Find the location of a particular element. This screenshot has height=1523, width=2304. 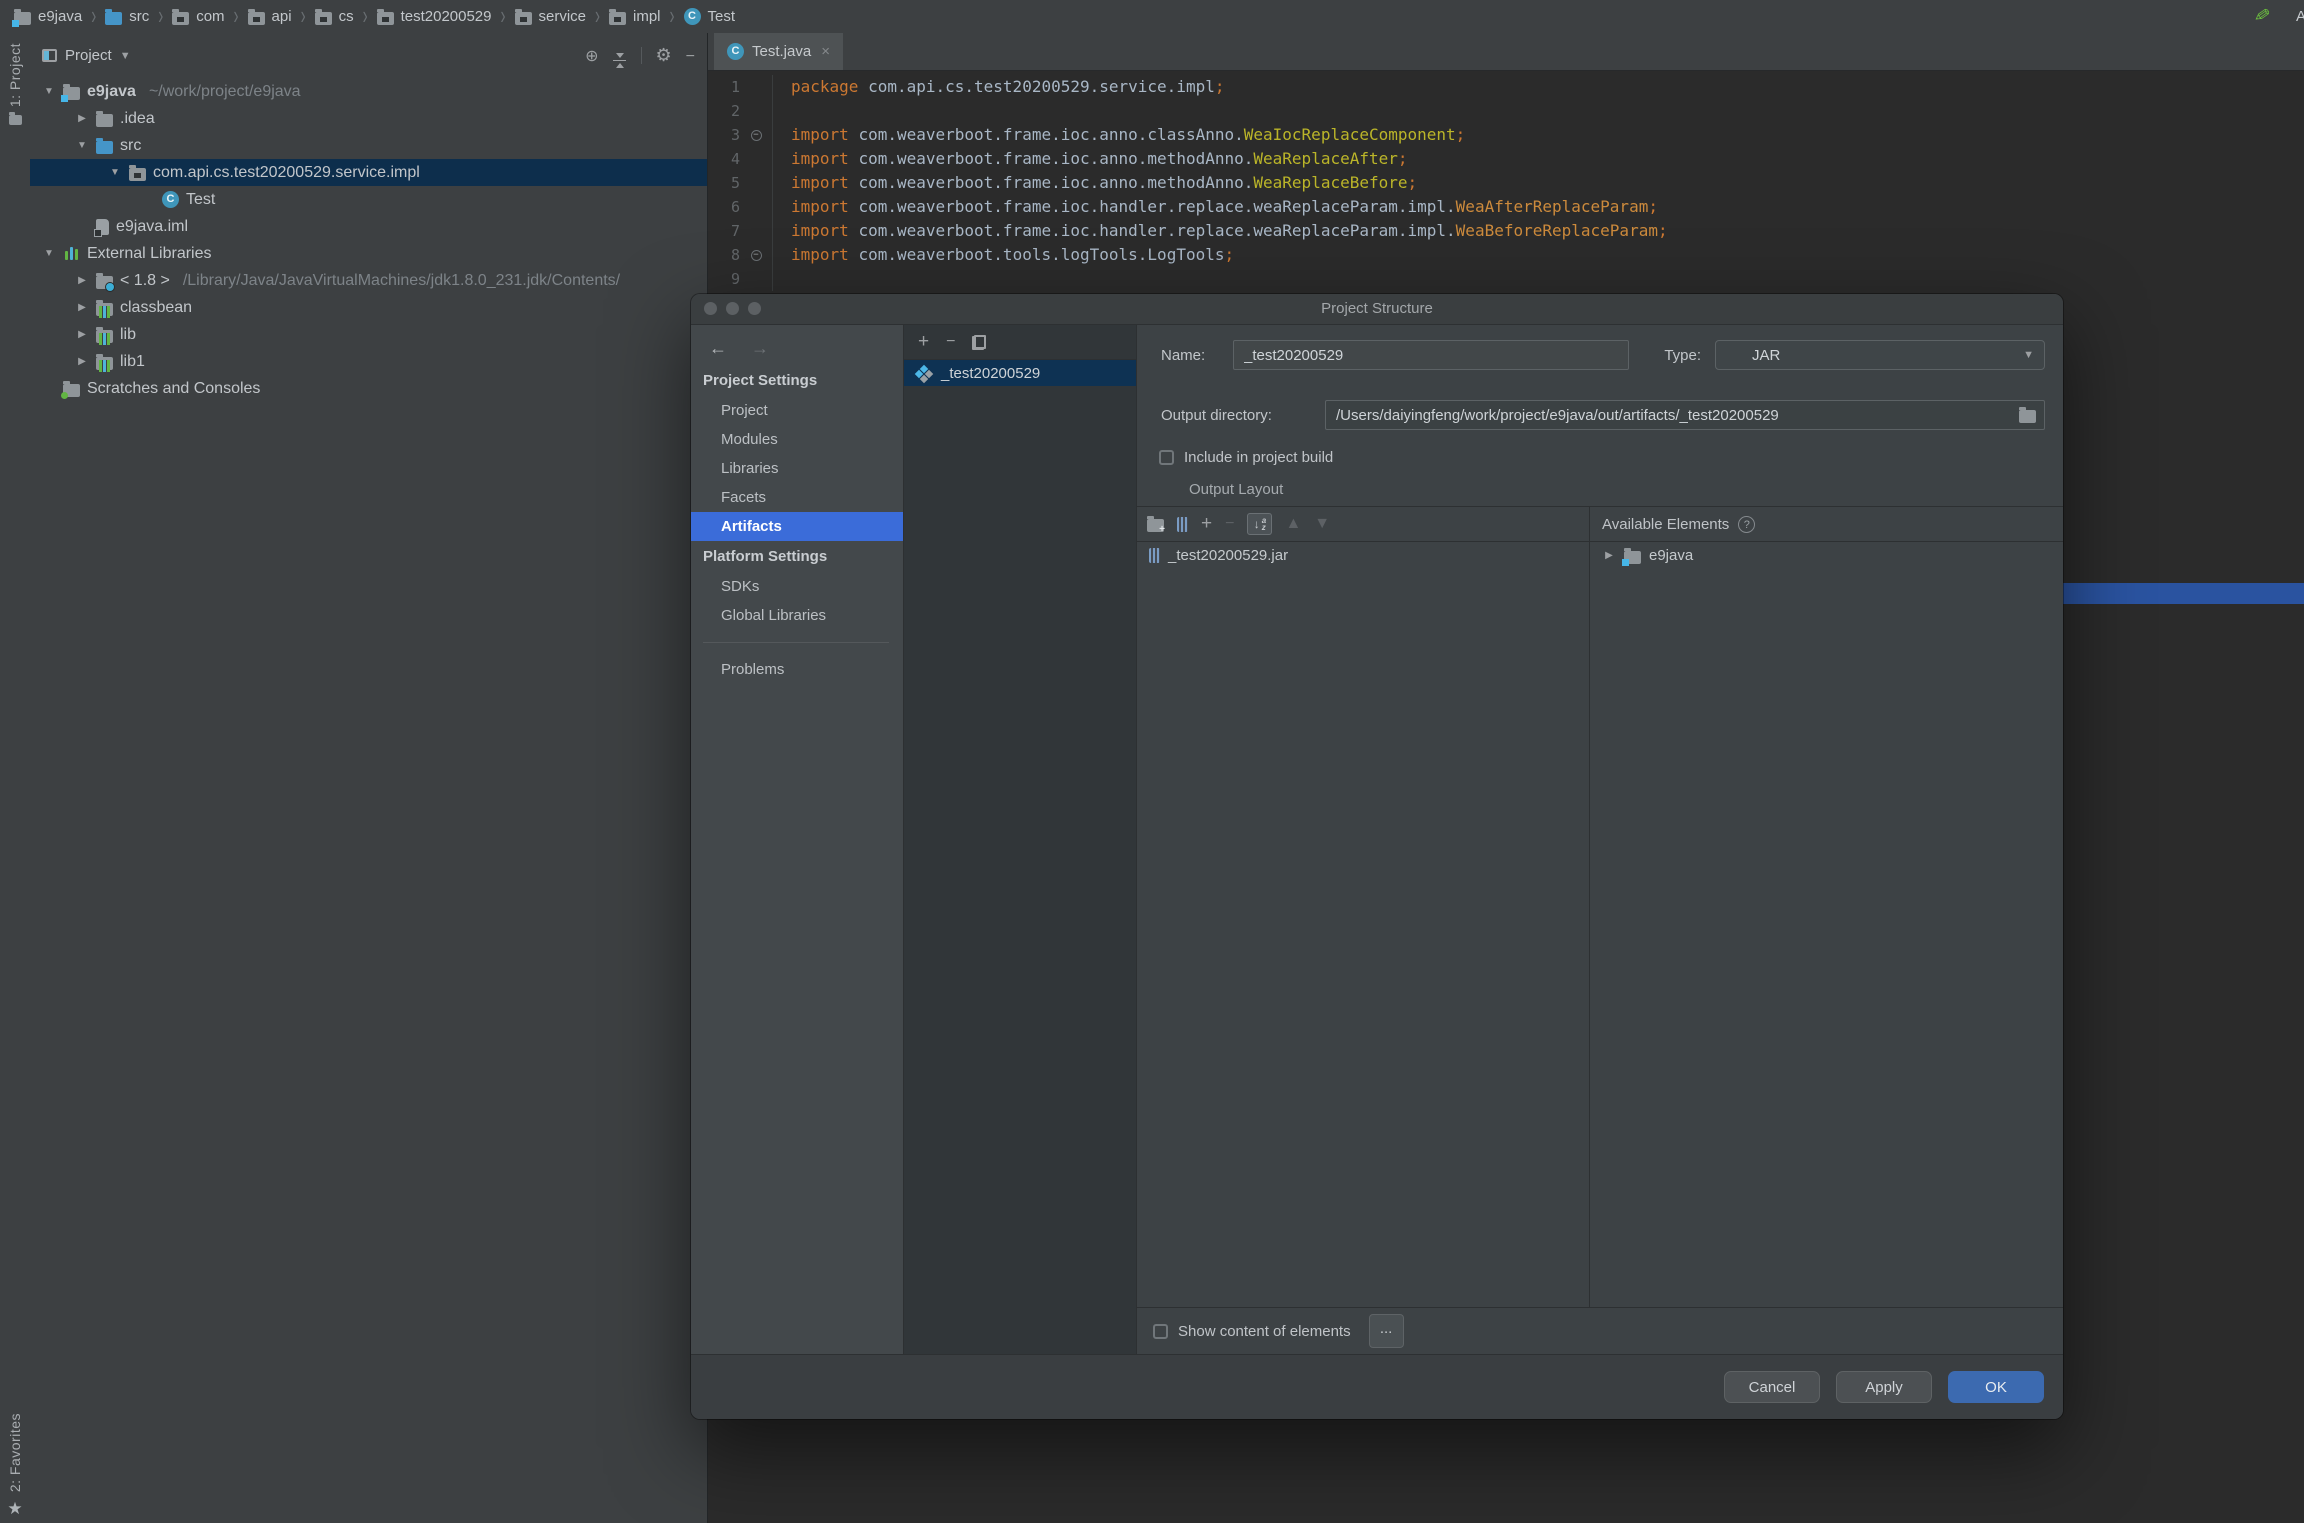

breadcrumb-item-src: src is located at coordinates (127, 16).